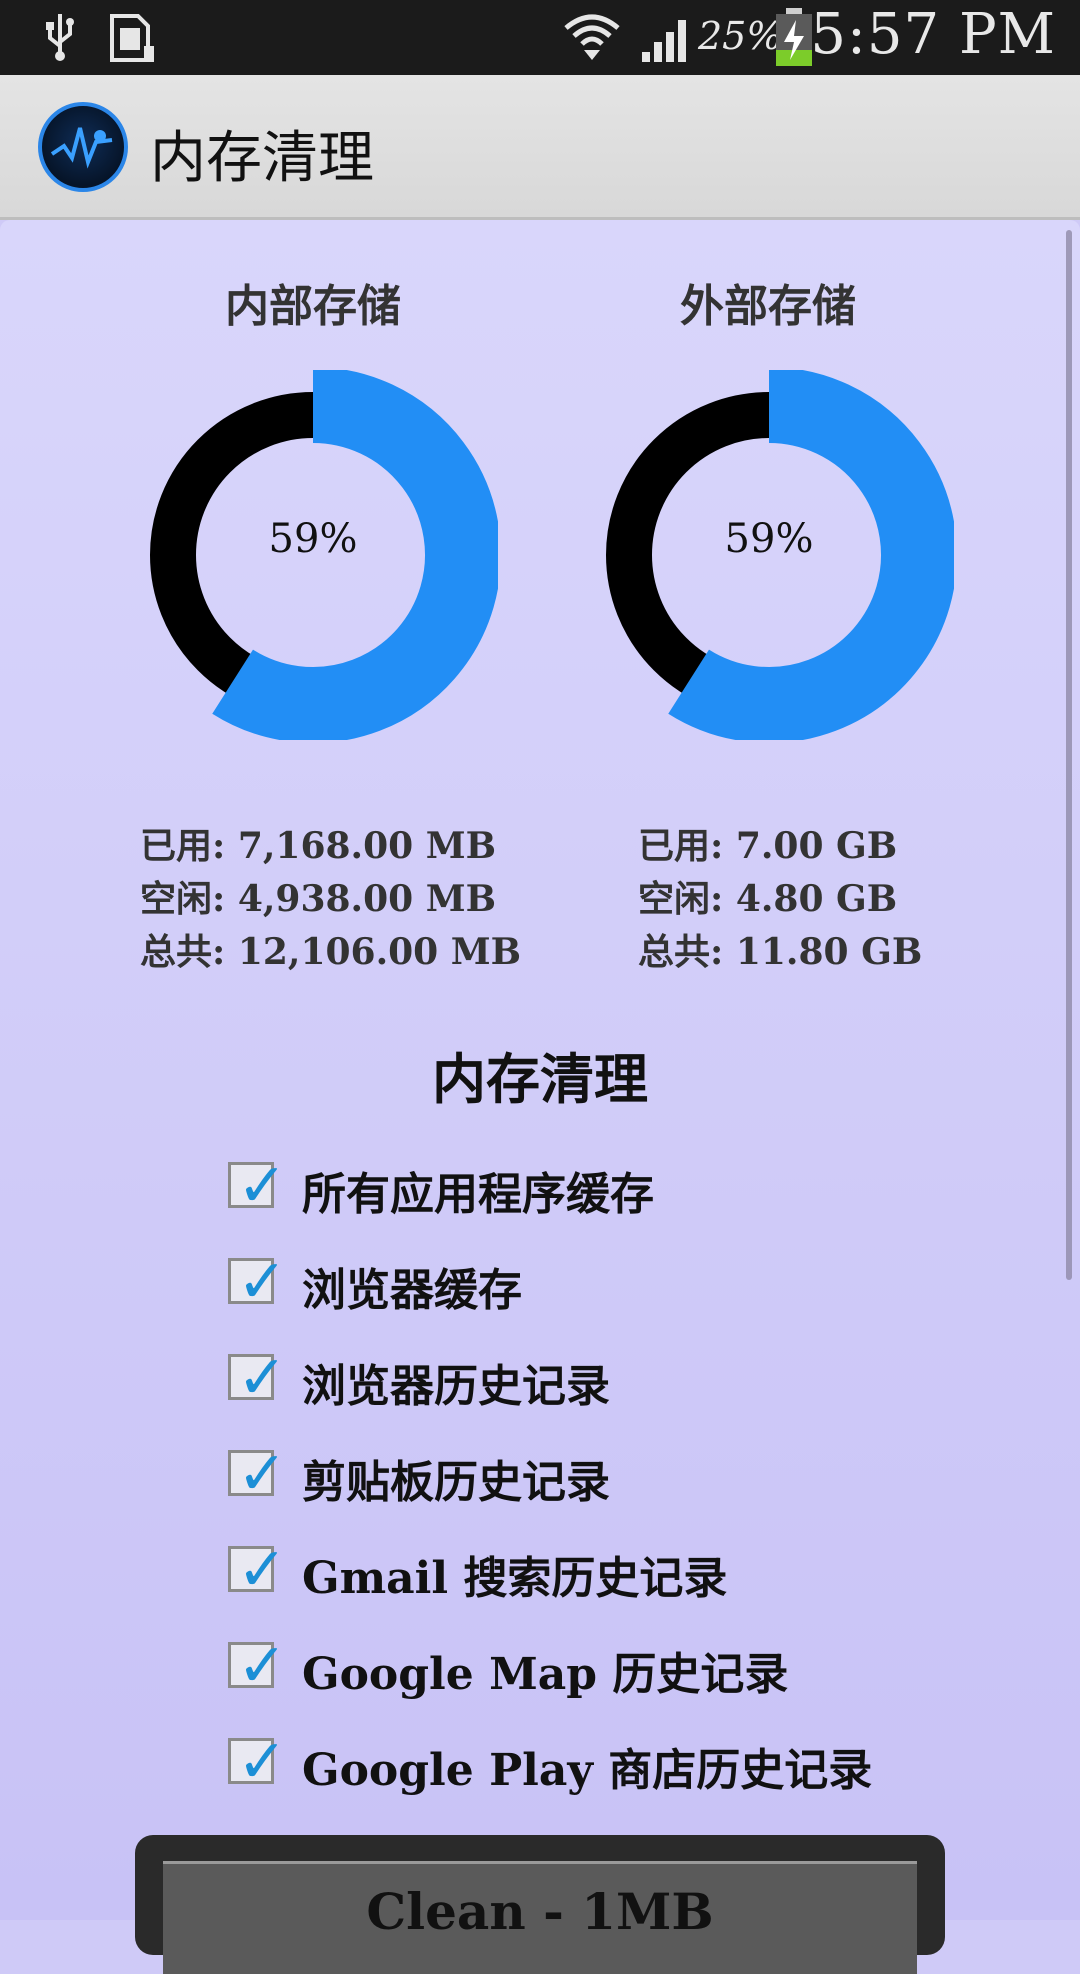 Image resolution: width=1080 pixels, height=1974 pixels. I want to click on scrollbar, so click(1069, 755).